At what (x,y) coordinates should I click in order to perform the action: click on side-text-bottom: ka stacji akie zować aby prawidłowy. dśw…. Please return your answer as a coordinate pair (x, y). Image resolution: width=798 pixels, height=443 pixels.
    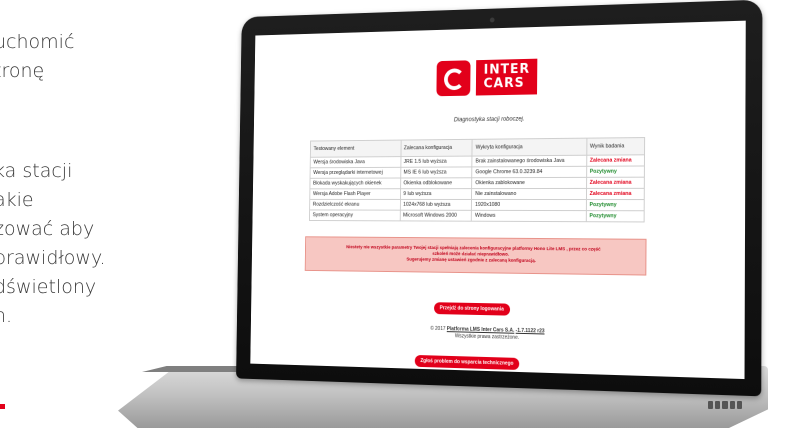
    Looking at the image, I should click on (92, 244).